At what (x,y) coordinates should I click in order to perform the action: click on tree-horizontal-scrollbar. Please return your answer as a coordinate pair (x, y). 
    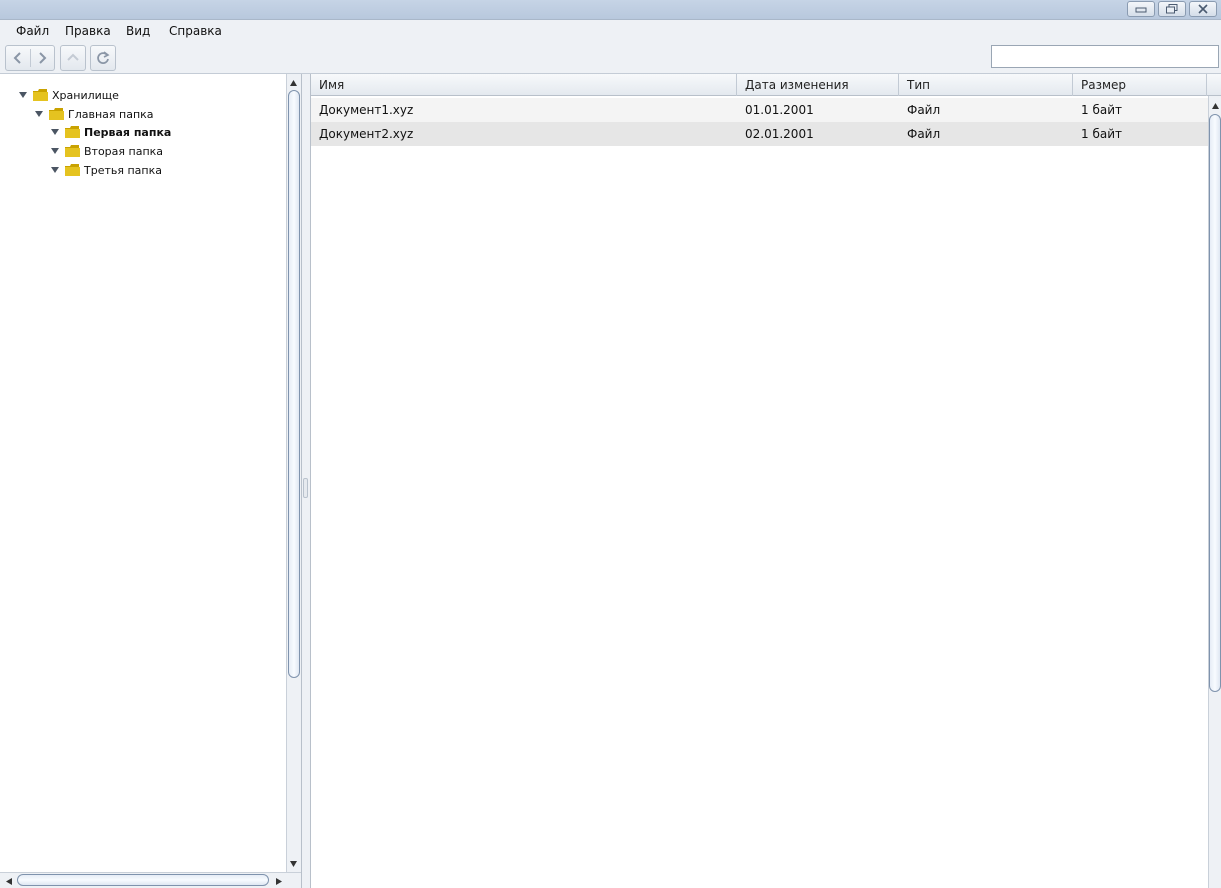
    Looking at the image, I should click on (150, 880).